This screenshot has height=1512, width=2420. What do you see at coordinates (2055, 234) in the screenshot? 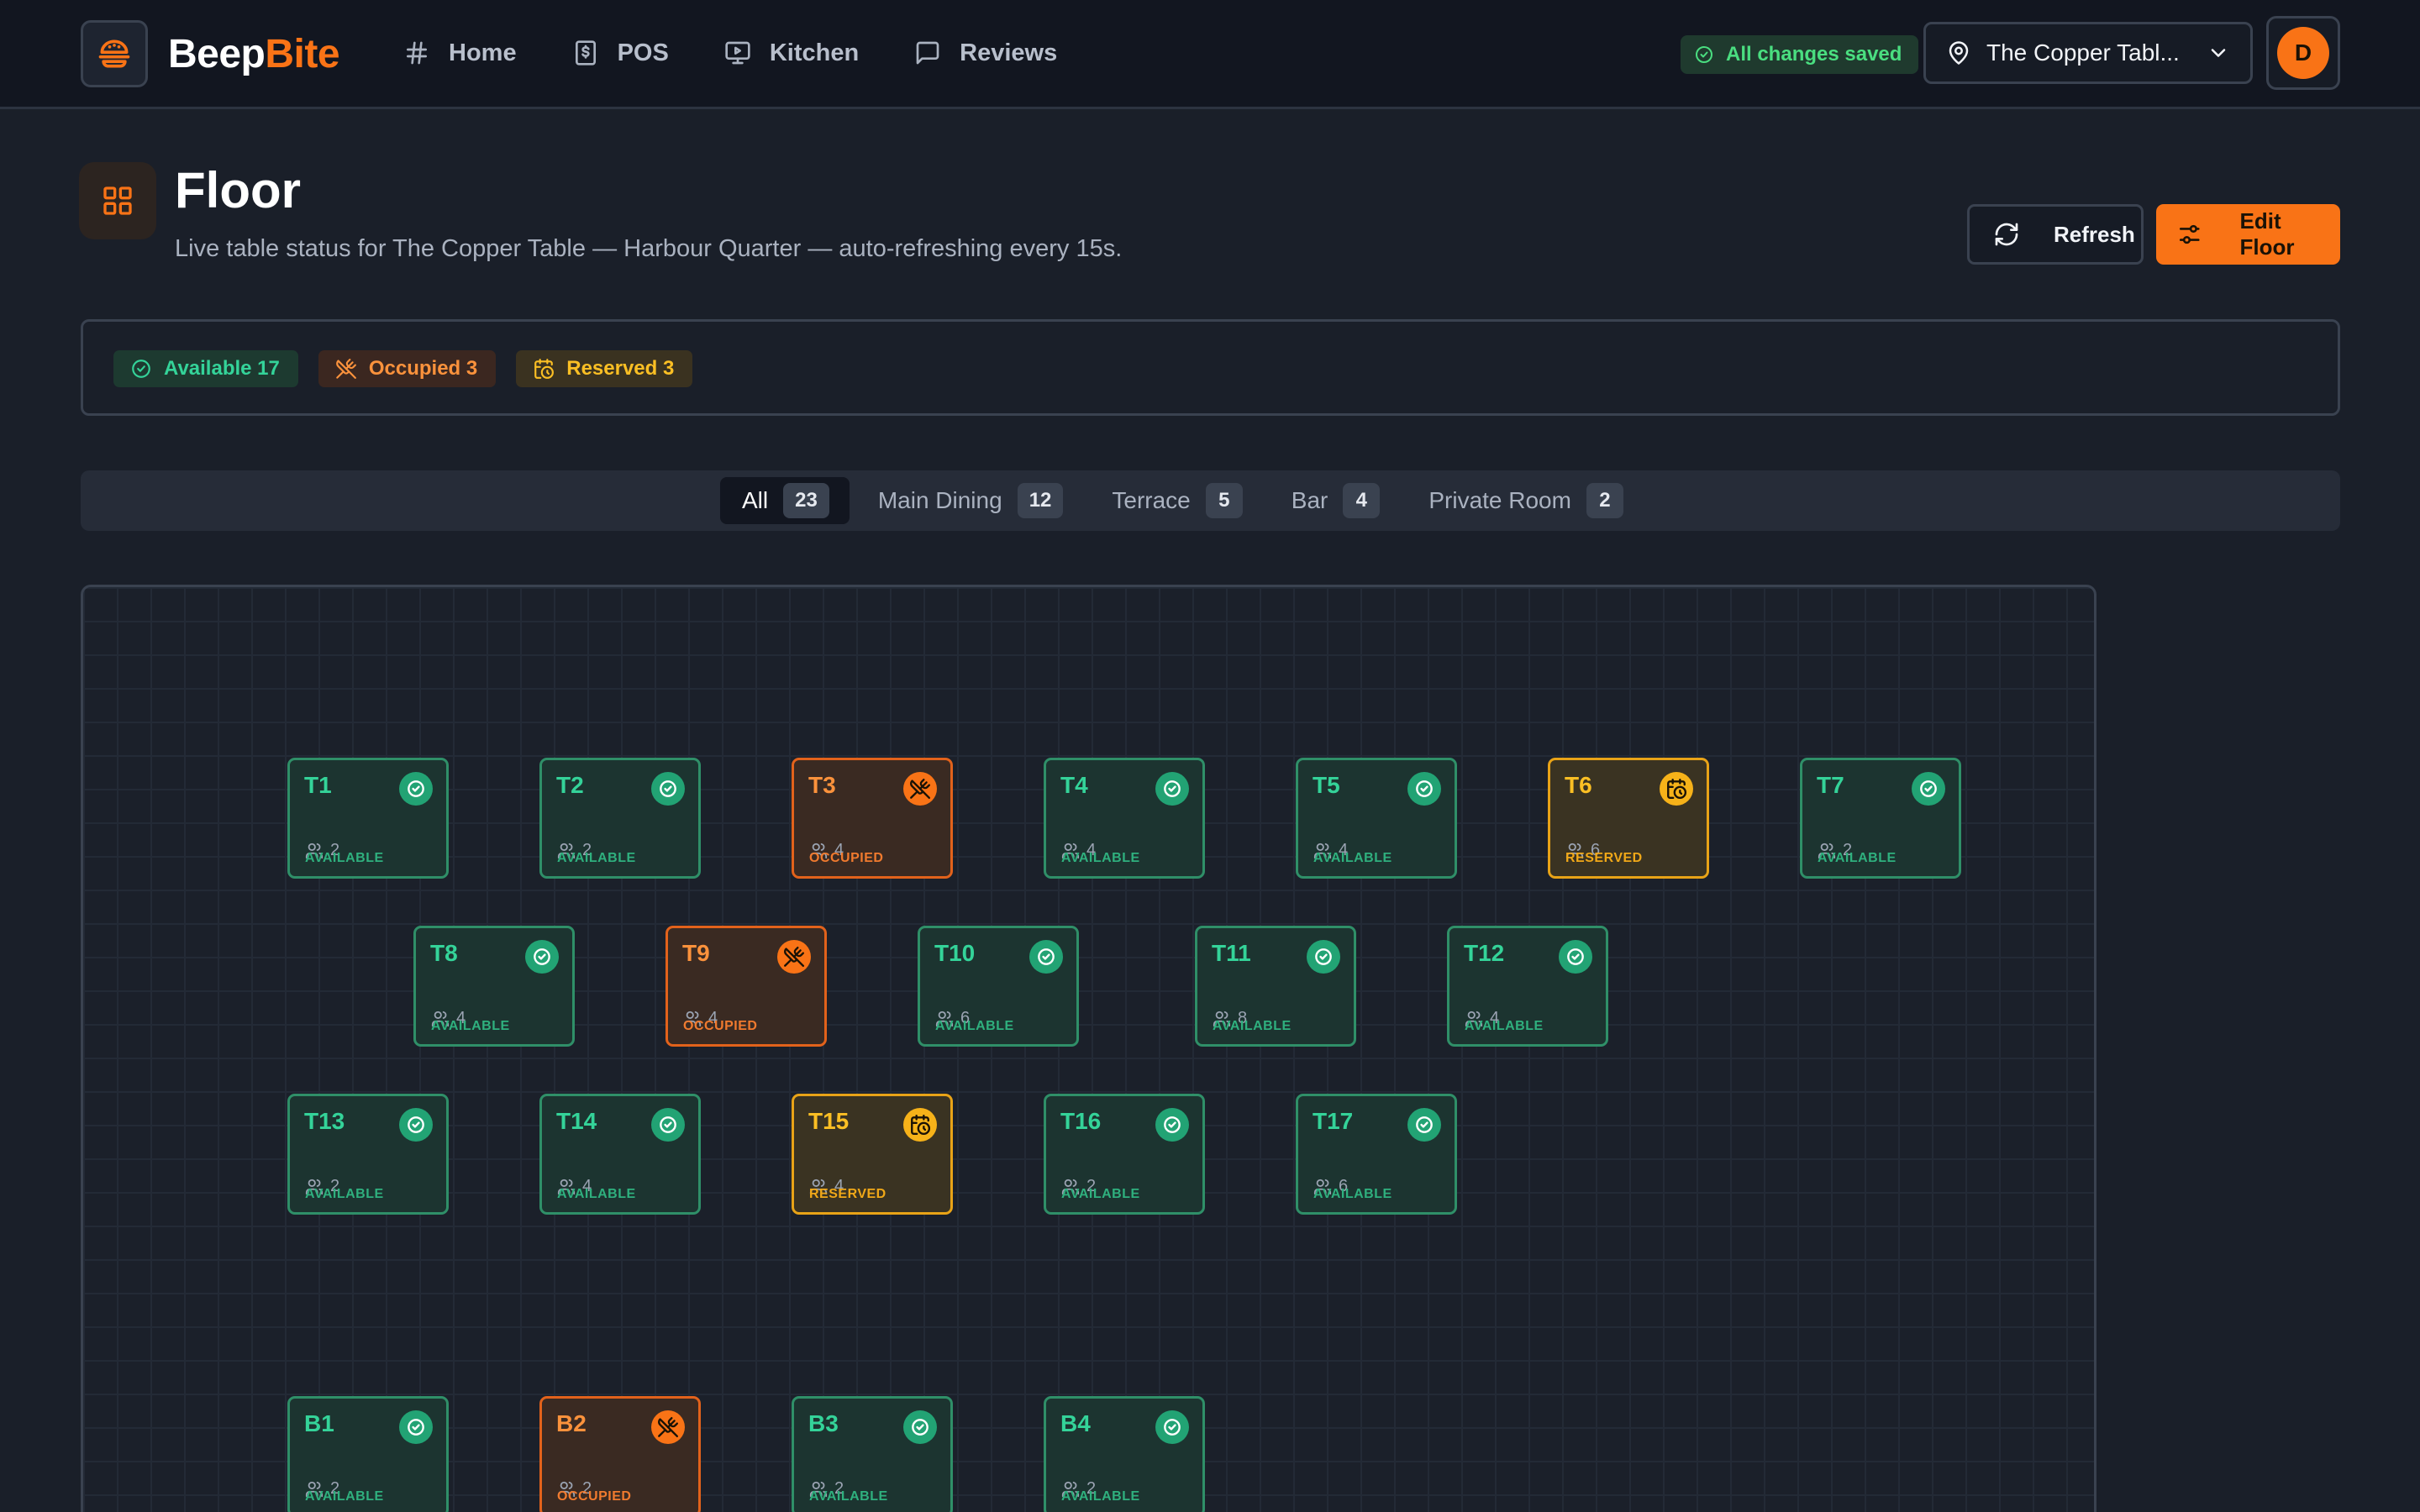
I see `refresh-button: Refresh` at bounding box center [2055, 234].